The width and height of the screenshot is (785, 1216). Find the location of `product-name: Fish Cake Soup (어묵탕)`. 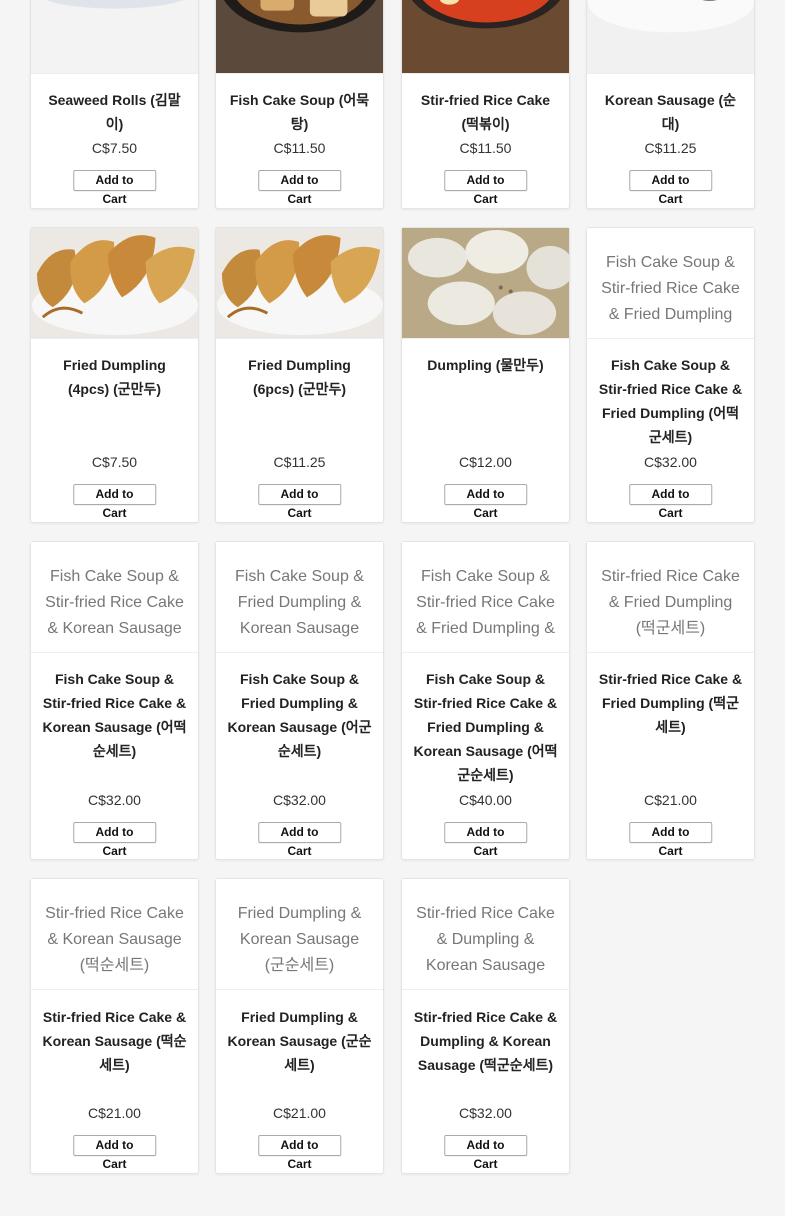

product-name: Fish Cake Soup (어묵탕) is located at coordinates (299, 112).